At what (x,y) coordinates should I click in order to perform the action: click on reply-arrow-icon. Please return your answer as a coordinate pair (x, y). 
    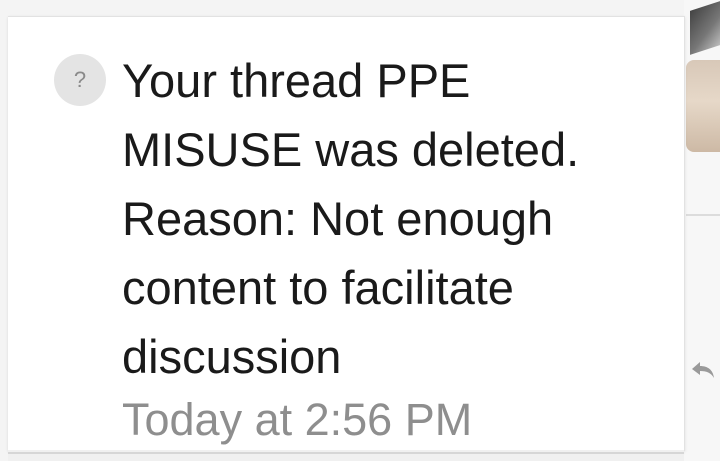
    Looking at the image, I should click on (703, 371).